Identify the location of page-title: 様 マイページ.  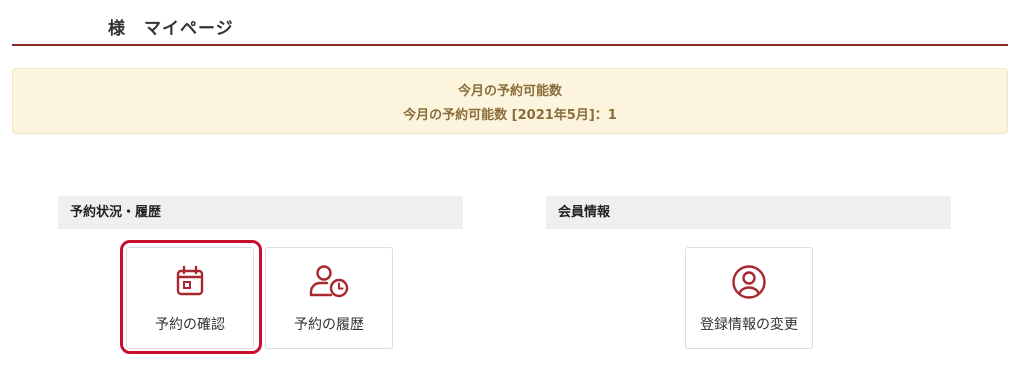
(171, 29).